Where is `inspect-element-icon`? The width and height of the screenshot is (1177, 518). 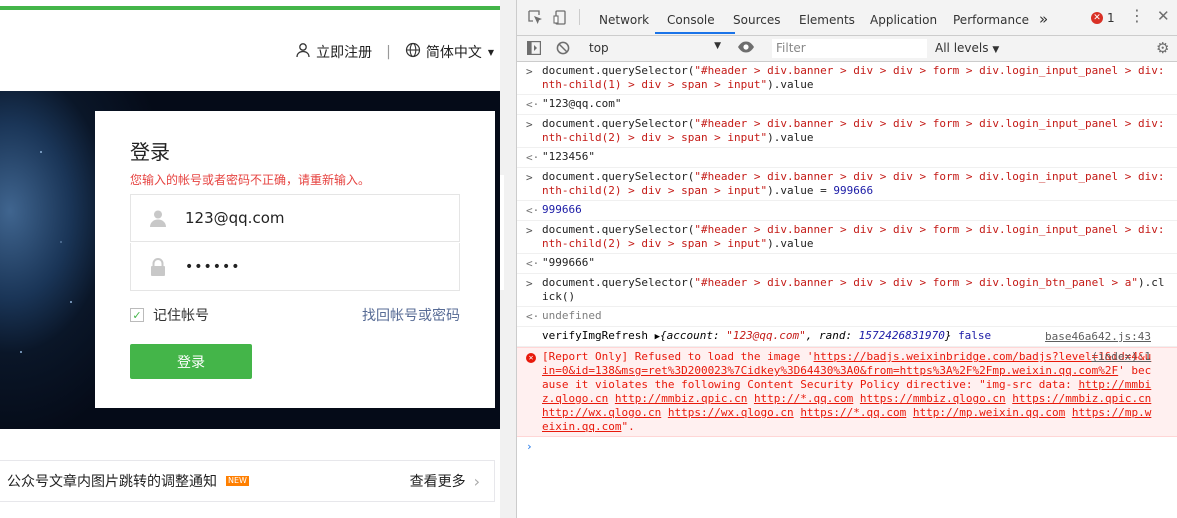
inspect-element-icon is located at coordinates (535, 19).